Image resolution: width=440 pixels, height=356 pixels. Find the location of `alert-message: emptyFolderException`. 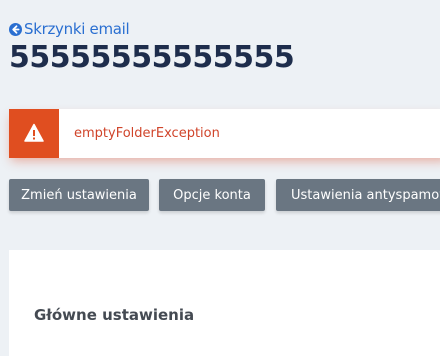

alert-message: emptyFolderException is located at coordinates (147, 133).